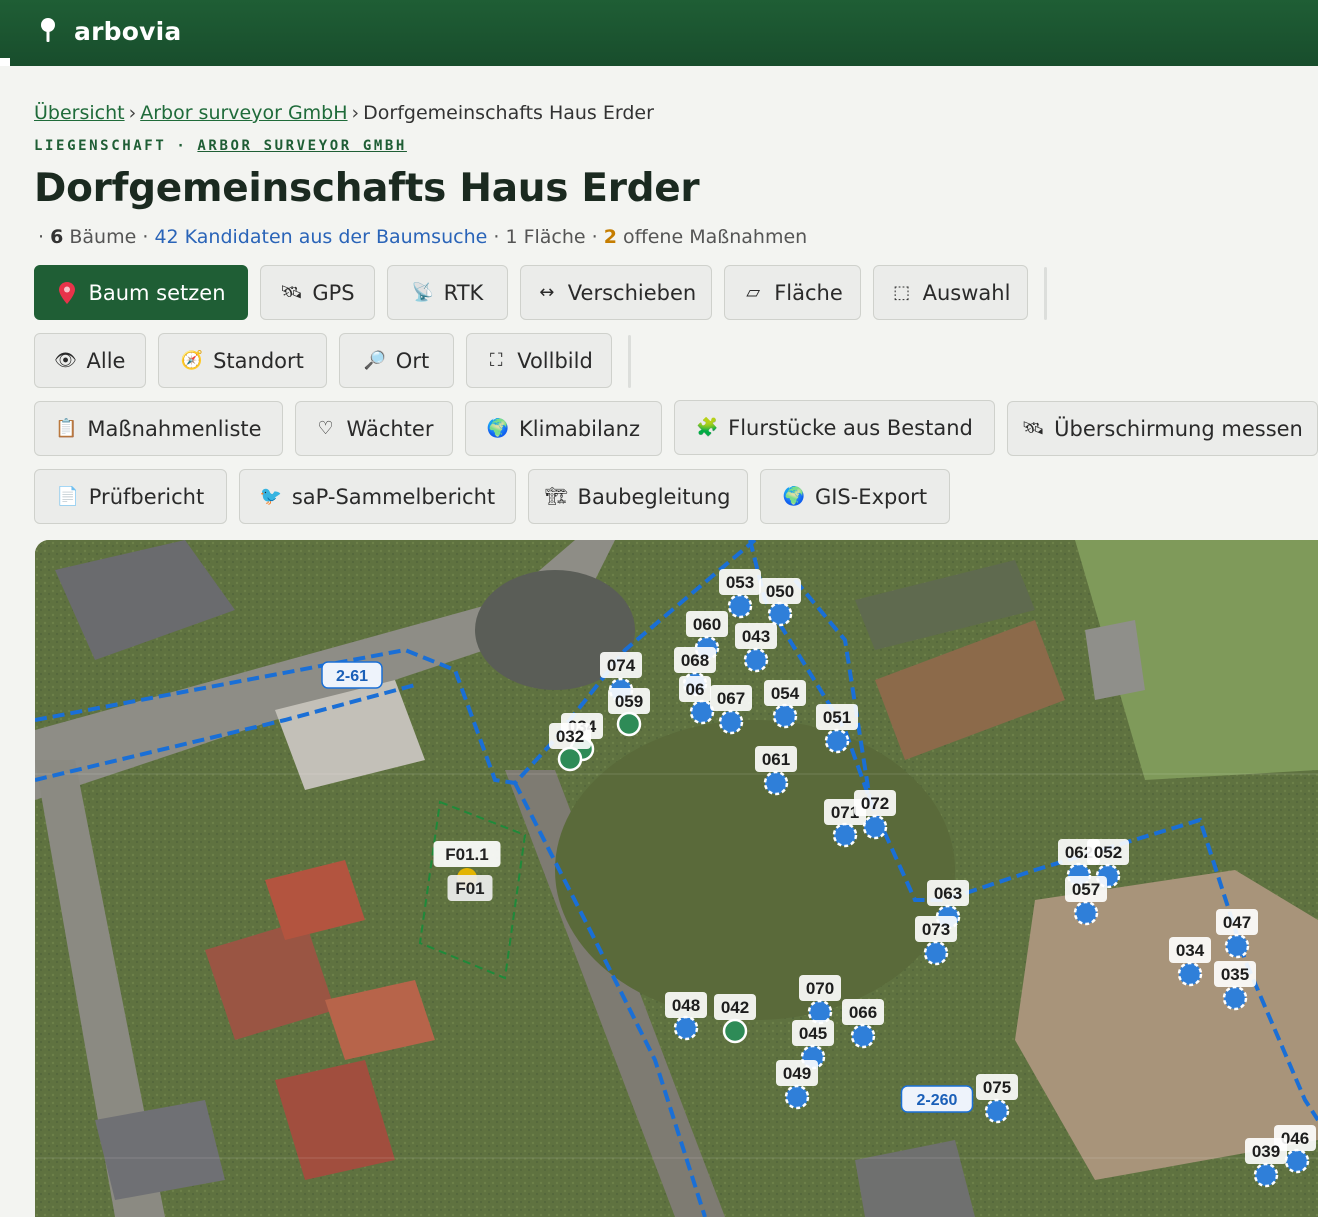 This screenshot has width=1318, height=1217. I want to click on set-tree-label: Baum setzen, so click(157, 292).